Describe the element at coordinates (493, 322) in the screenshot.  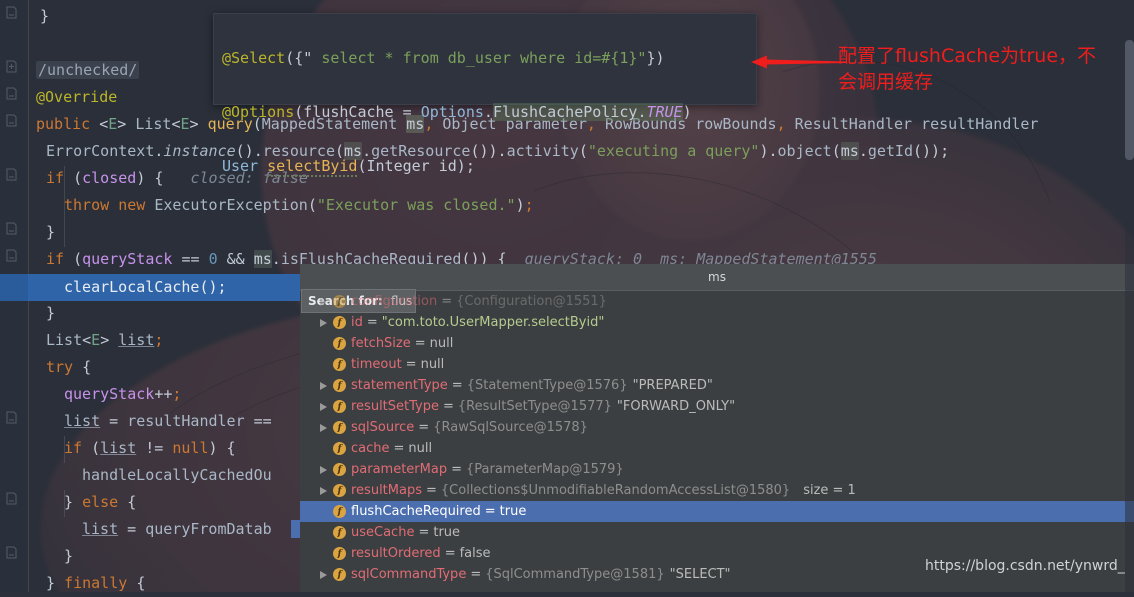
I see `variable-value: "com.toto.UserMapper.selectByid"` at that location.